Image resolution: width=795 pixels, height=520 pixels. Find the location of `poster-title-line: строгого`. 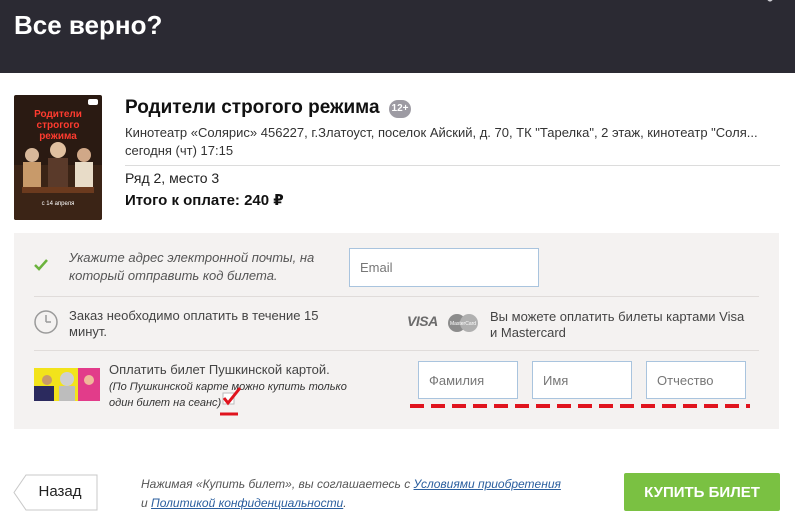

poster-title-line: строгого is located at coordinates (58, 125).